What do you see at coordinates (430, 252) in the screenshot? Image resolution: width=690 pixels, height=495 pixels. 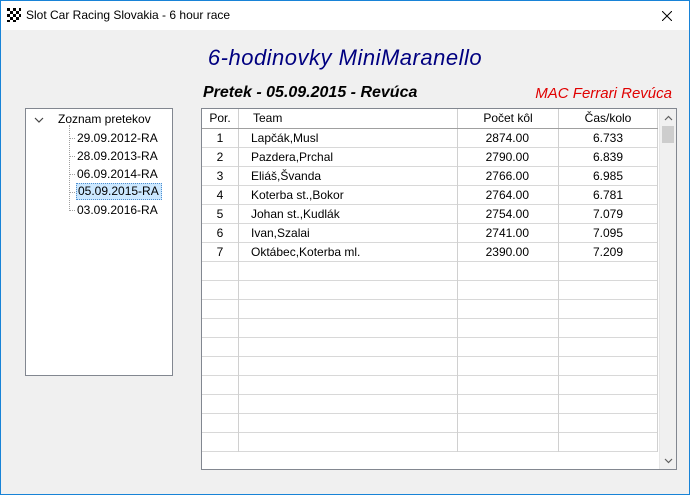 I see `table-row: 7 Oktábec,Koterba ml. 2390.00 7.209` at bounding box center [430, 252].